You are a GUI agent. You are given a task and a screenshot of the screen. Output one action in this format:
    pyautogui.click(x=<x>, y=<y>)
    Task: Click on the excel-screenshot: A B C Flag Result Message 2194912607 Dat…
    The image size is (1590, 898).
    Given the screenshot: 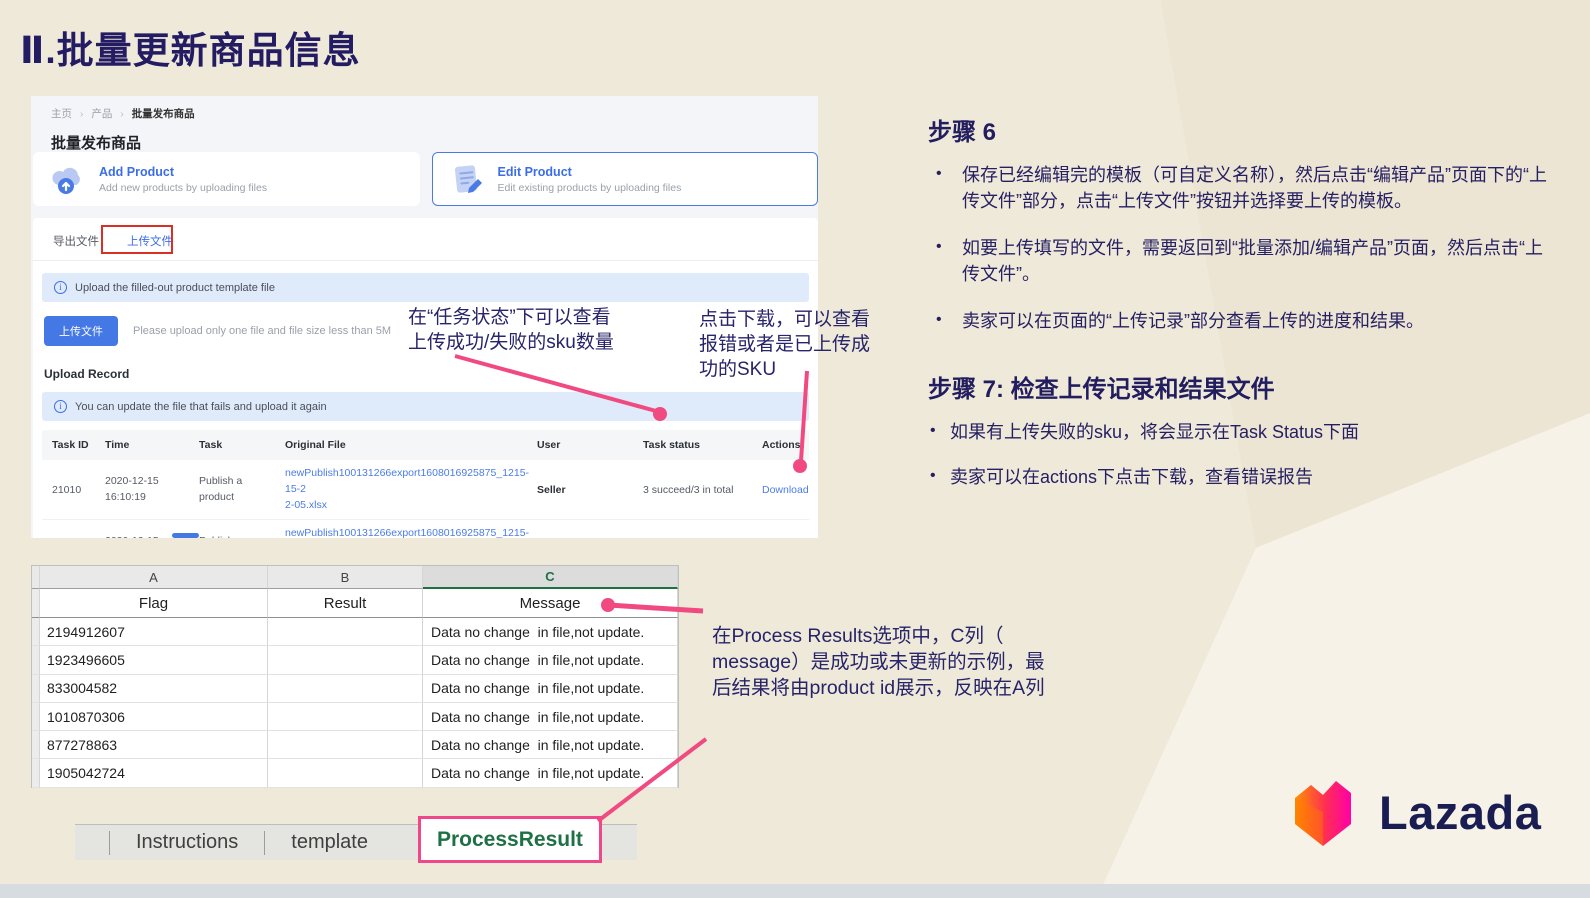 What is the action you would take?
    pyautogui.click(x=355, y=676)
    